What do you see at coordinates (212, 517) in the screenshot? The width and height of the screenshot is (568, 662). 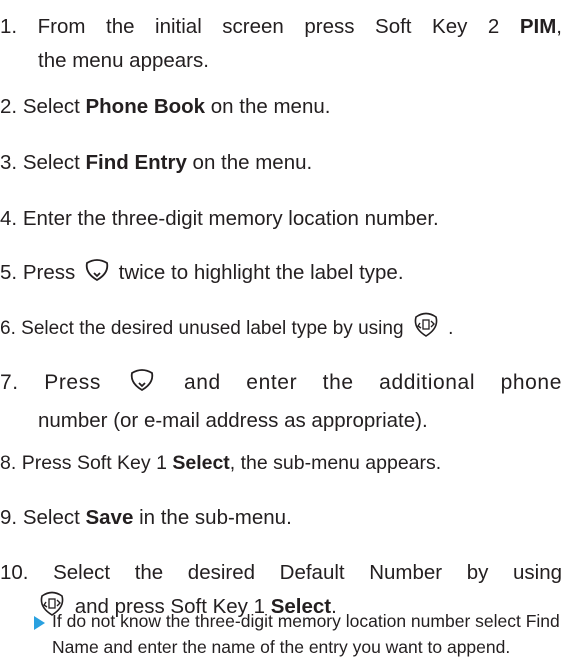 I see `step-text: in the sub-menu.` at bounding box center [212, 517].